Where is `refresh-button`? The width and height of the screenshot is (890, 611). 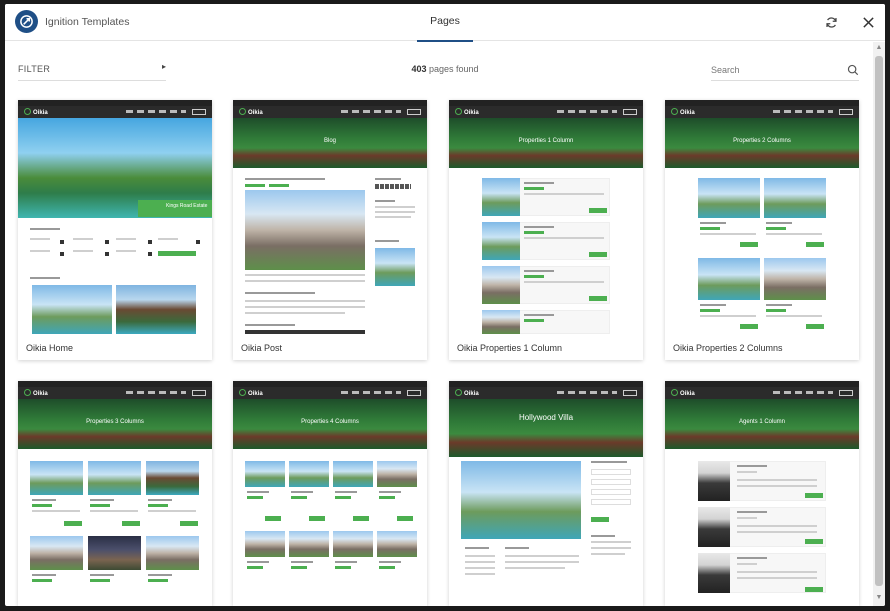 refresh-button is located at coordinates (831, 22).